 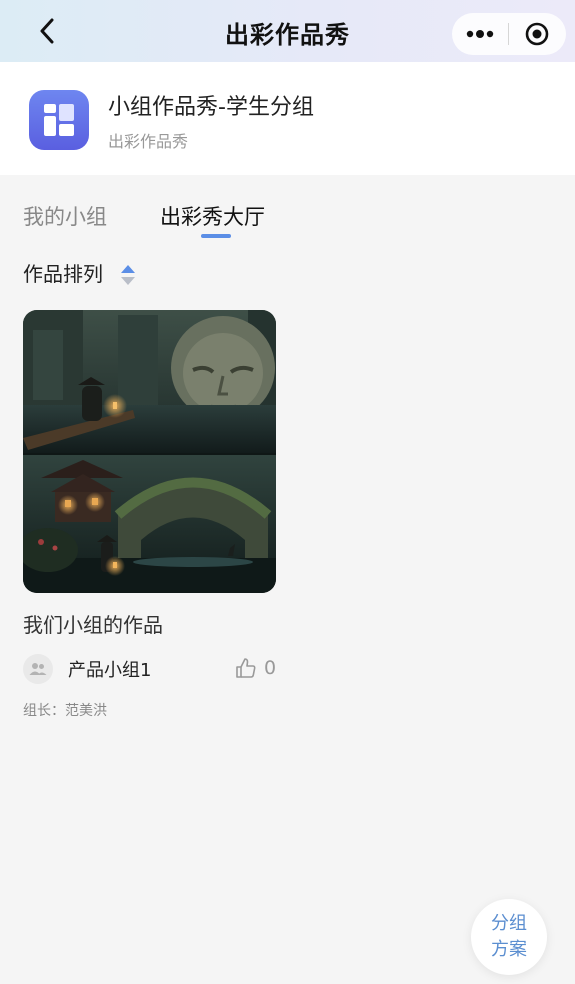 I want to click on group-avatar, so click(x=38, y=669).